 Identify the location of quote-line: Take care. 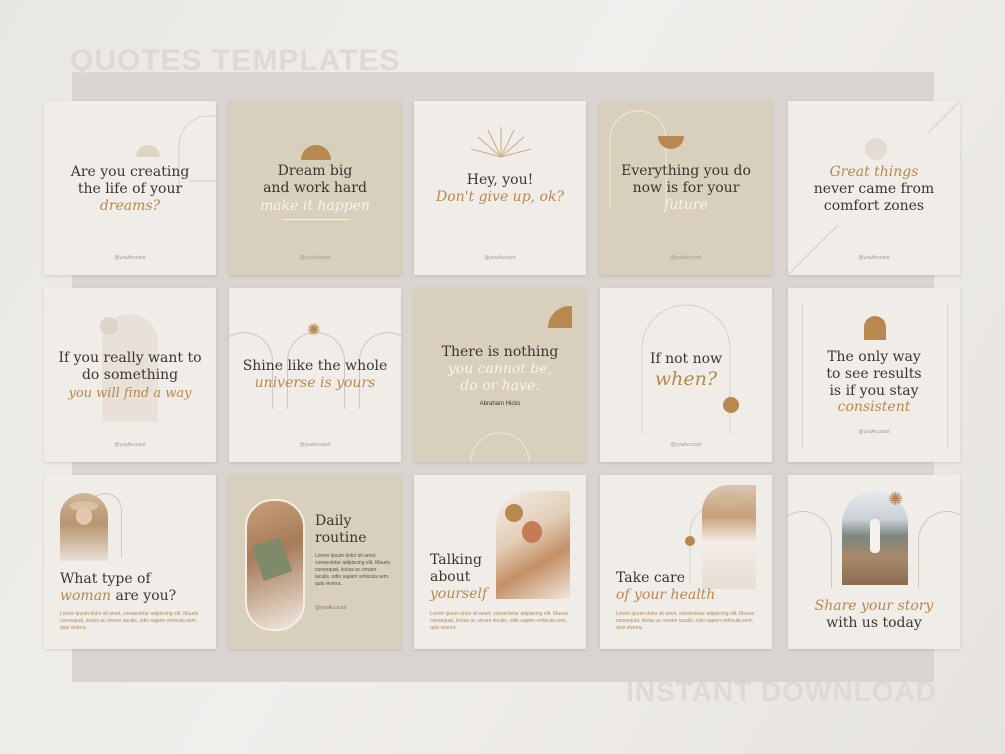
(650, 578).